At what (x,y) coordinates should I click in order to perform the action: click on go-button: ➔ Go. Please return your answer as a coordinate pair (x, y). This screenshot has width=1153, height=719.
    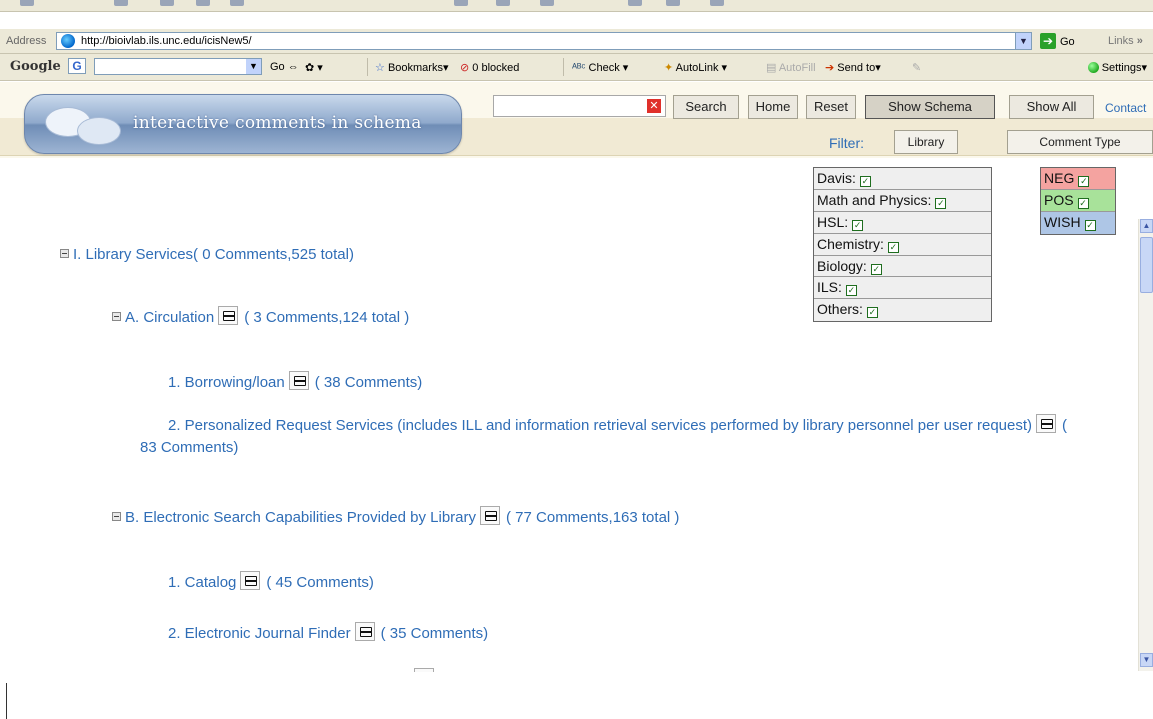
    Looking at the image, I should click on (1057, 41).